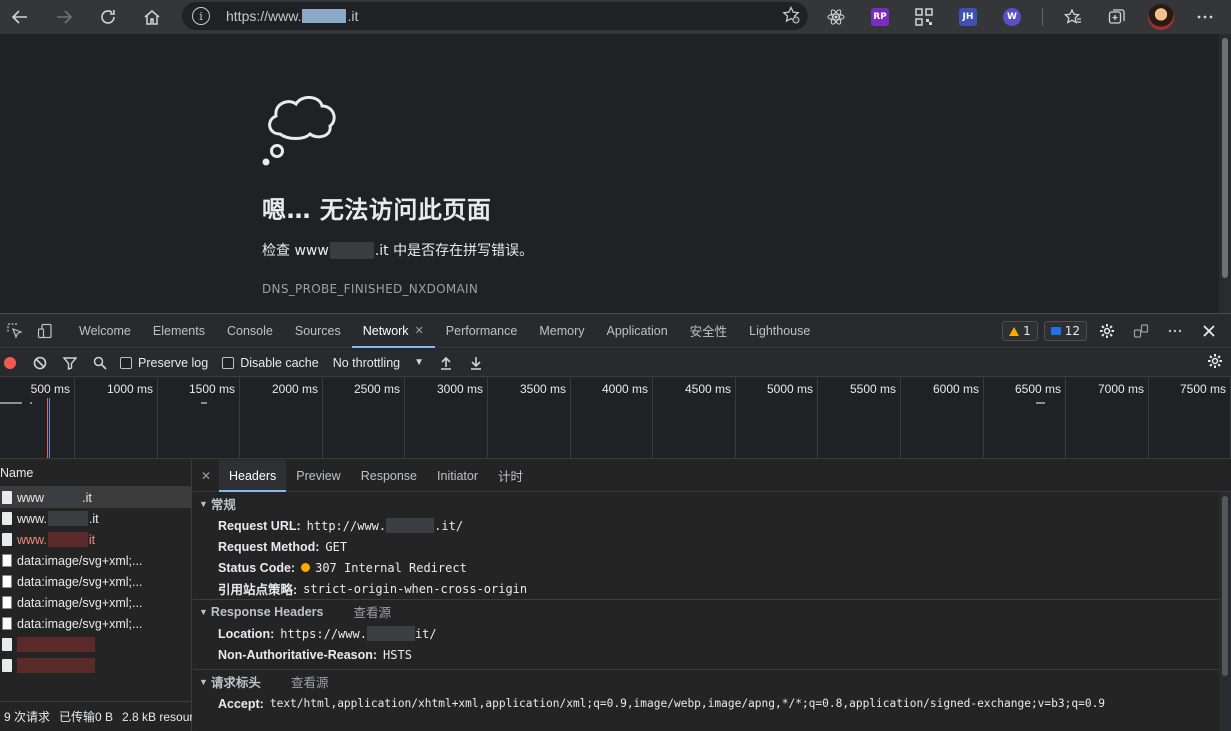  What do you see at coordinates (709, 331) in the screenshot?
I see `tab-security: 安全性` at bounding box center [709, 331].